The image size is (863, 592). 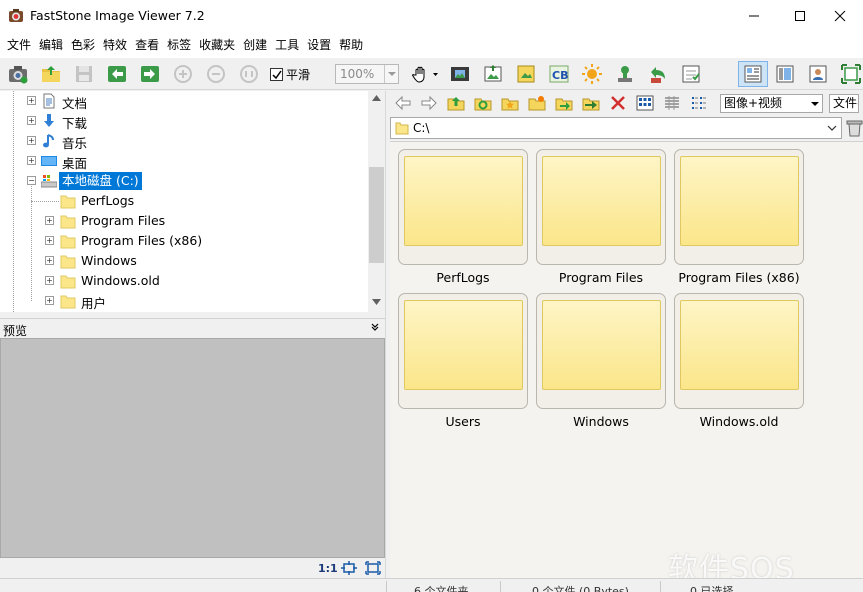 I want to click on tree-item-label: 用户, so click(x=94, y=303).